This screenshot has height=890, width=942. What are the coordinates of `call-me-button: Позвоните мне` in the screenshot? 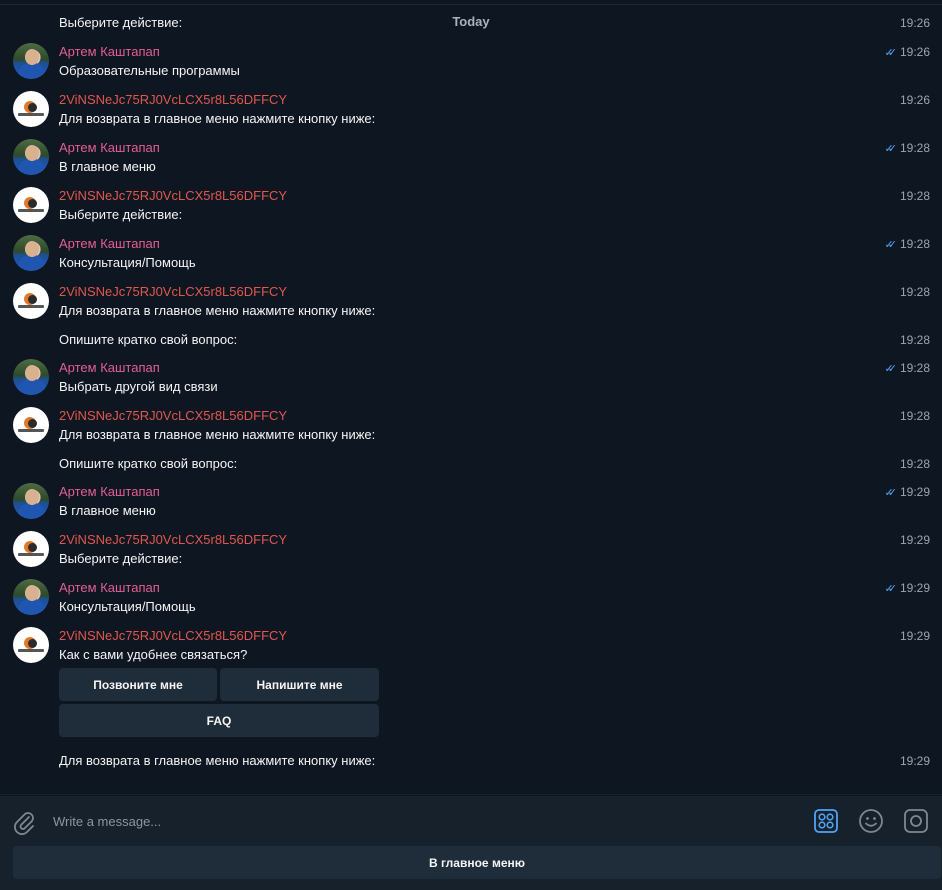 It's located at (138, 684).